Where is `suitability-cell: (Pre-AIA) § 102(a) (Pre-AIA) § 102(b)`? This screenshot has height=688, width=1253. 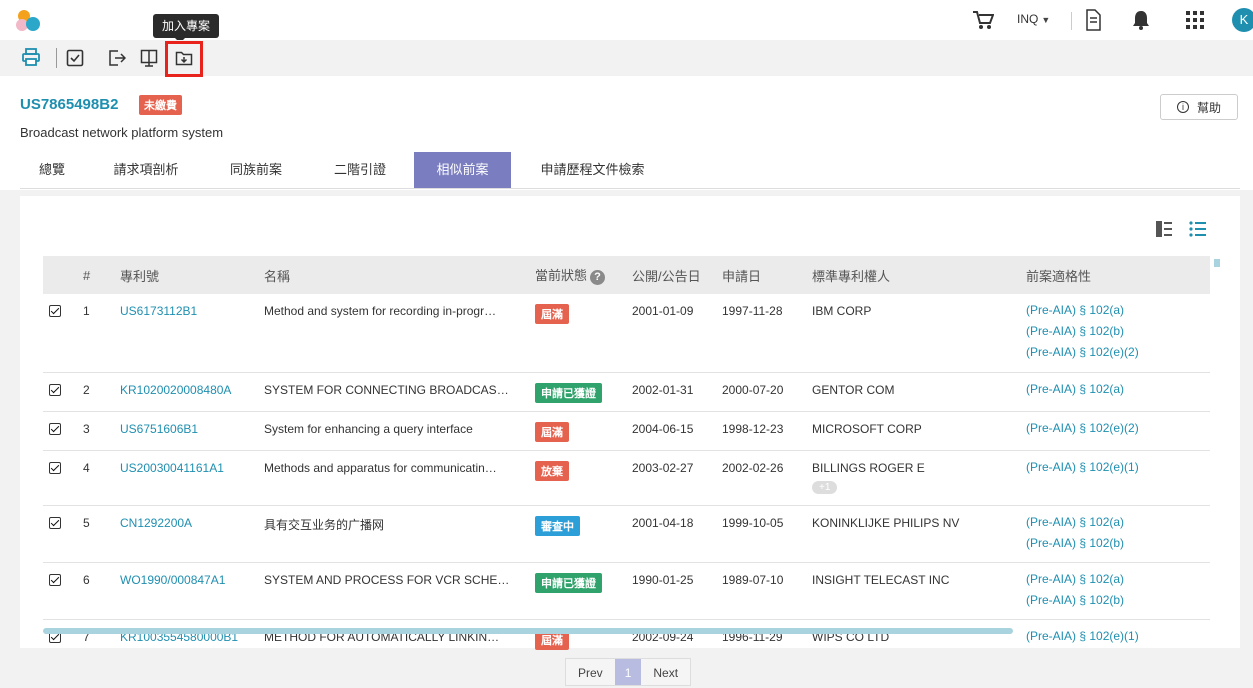
suitability-cell: (Pre-AIA) § 102(a) (Pre-AIA) § 102(b) is located at coordinates (1115, 591).